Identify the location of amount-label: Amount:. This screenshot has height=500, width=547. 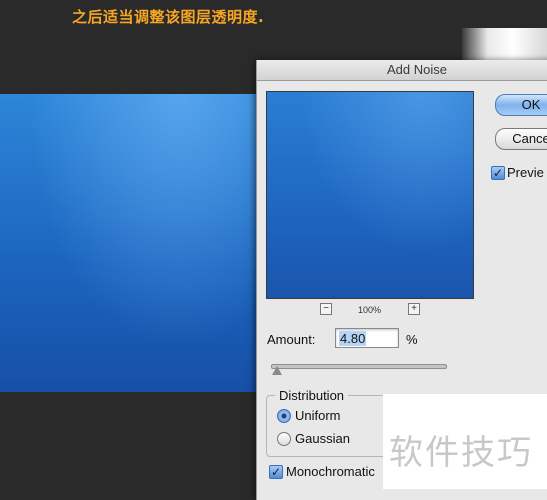
(291, 339).